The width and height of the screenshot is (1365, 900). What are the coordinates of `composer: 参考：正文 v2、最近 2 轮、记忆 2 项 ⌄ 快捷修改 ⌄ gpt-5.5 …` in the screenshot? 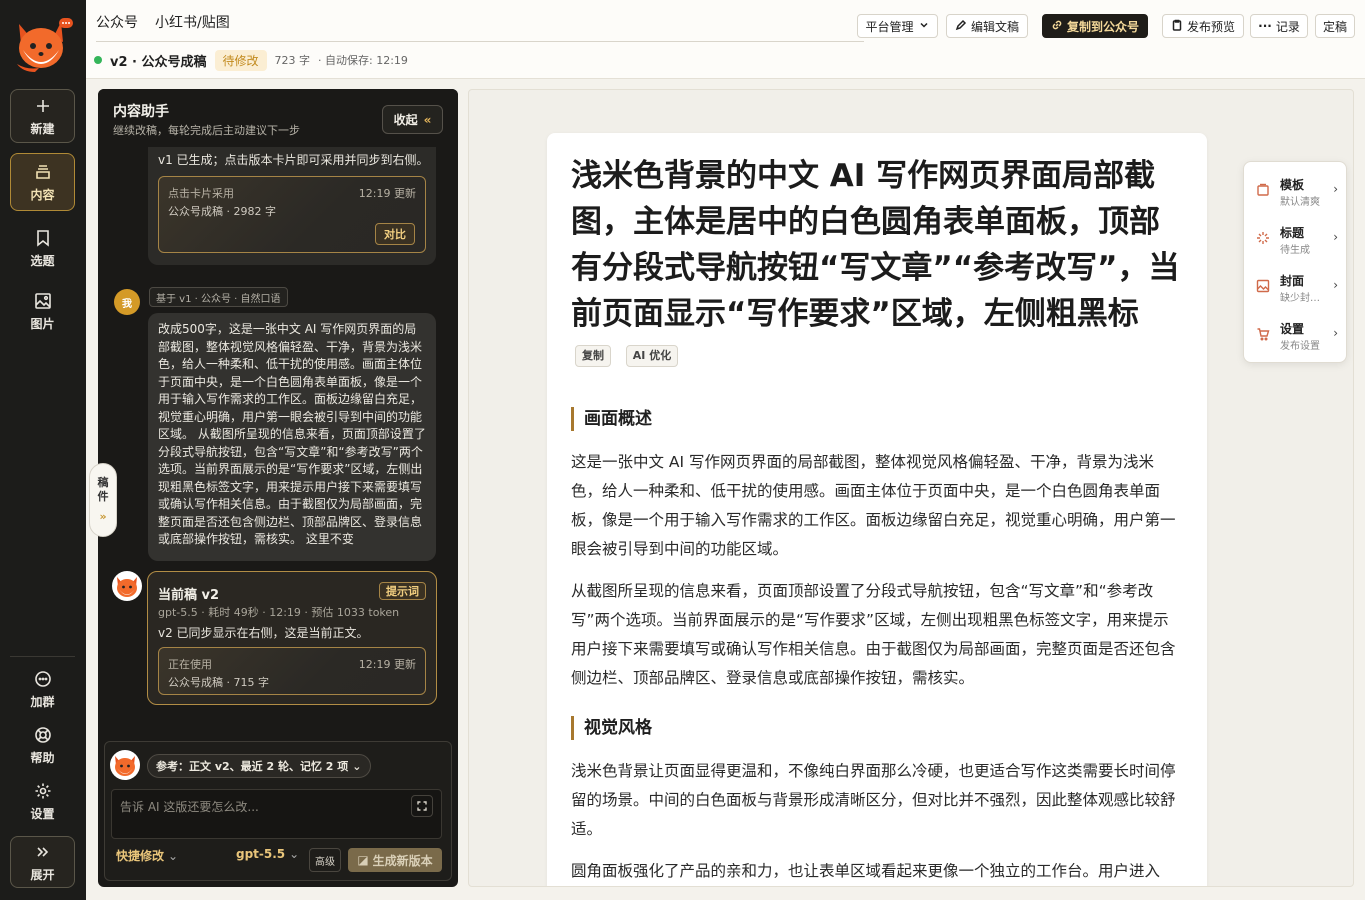 It's located at (278, 811).